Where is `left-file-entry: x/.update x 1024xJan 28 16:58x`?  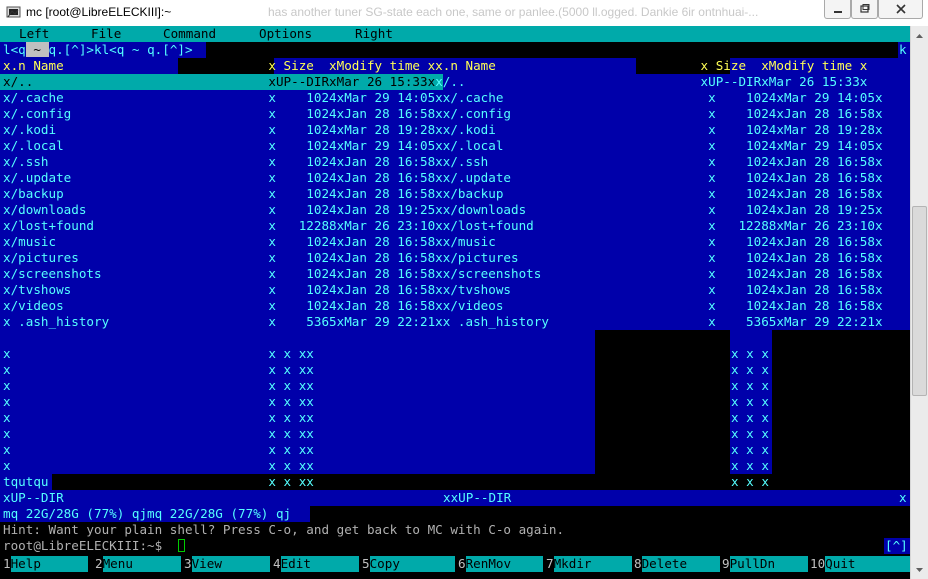 left-file-entry: x/.update x 1024xJan 28 16:58x is located at coordinates (223, 177).